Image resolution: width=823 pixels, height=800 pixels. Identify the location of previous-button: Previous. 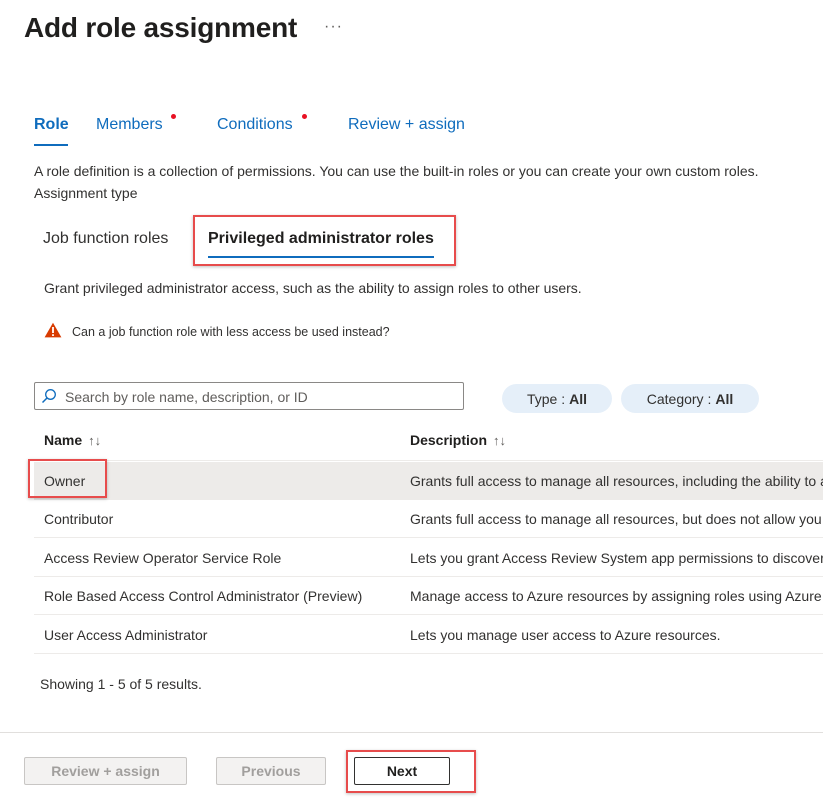
(271, 771).